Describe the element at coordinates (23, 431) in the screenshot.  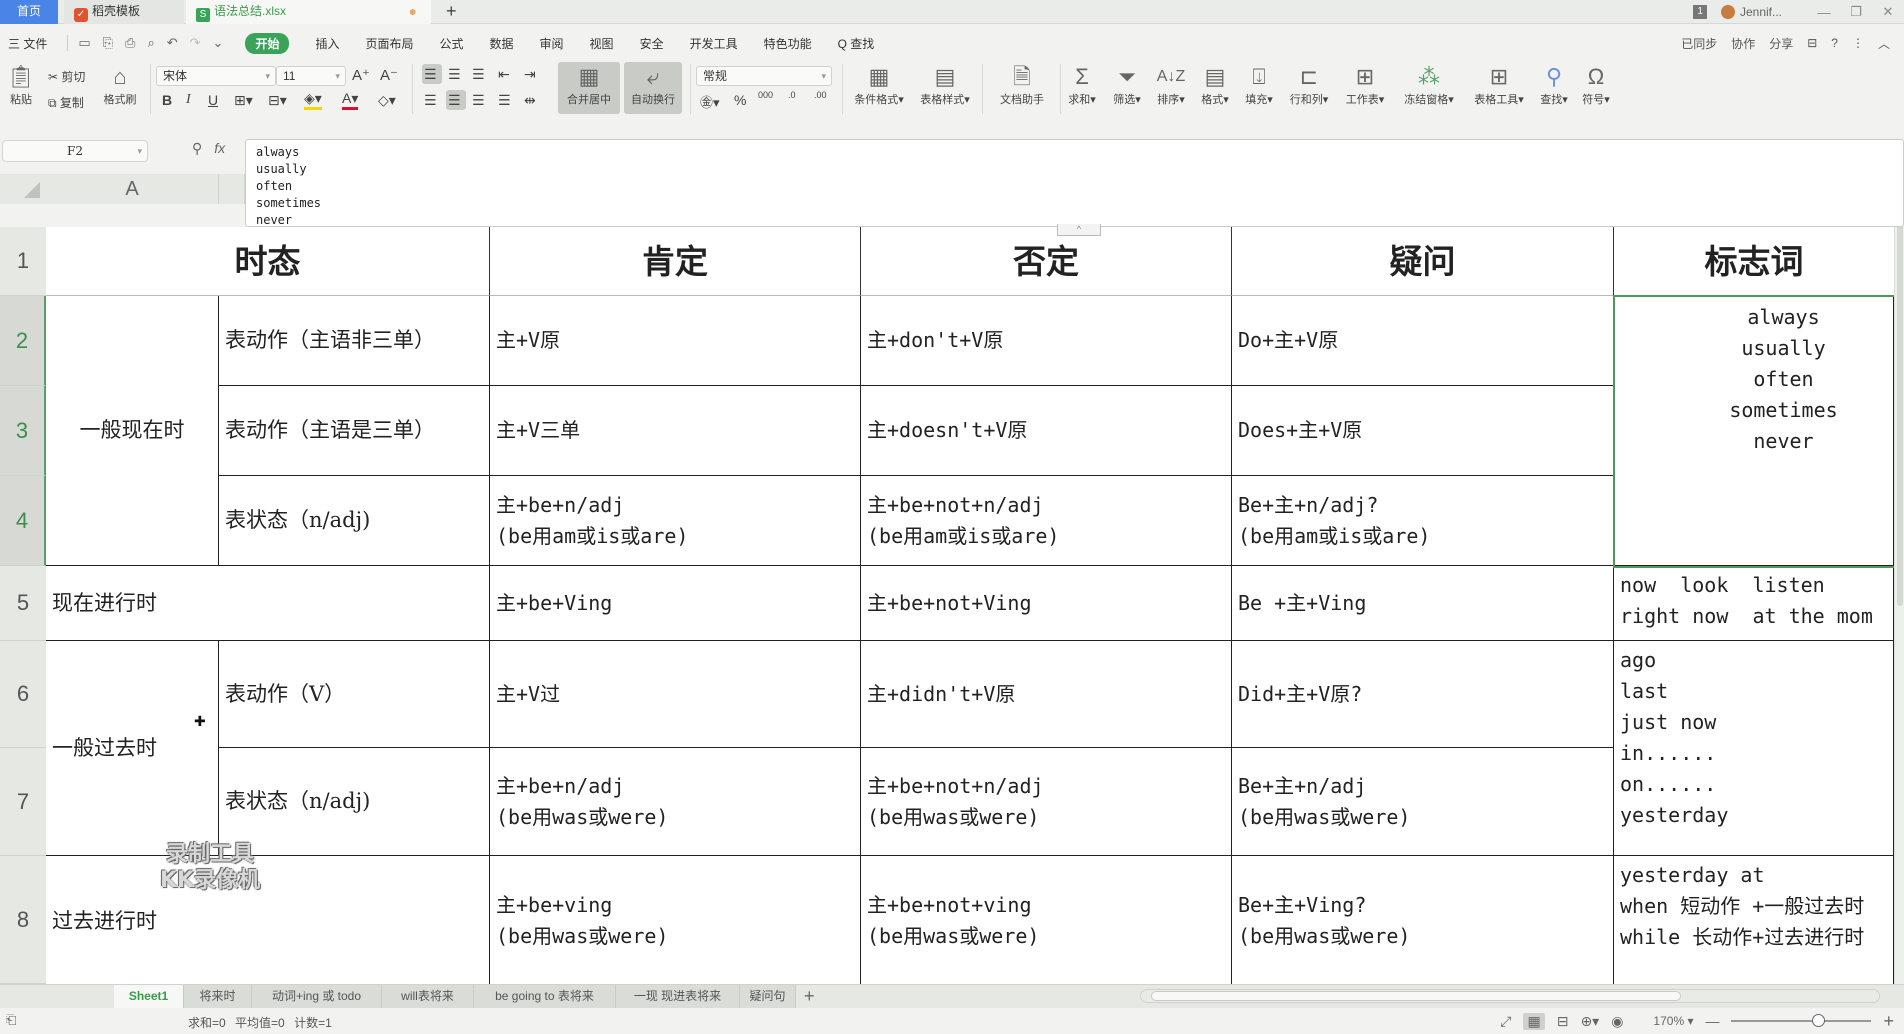
I see `row-header-3: 3` at that location.